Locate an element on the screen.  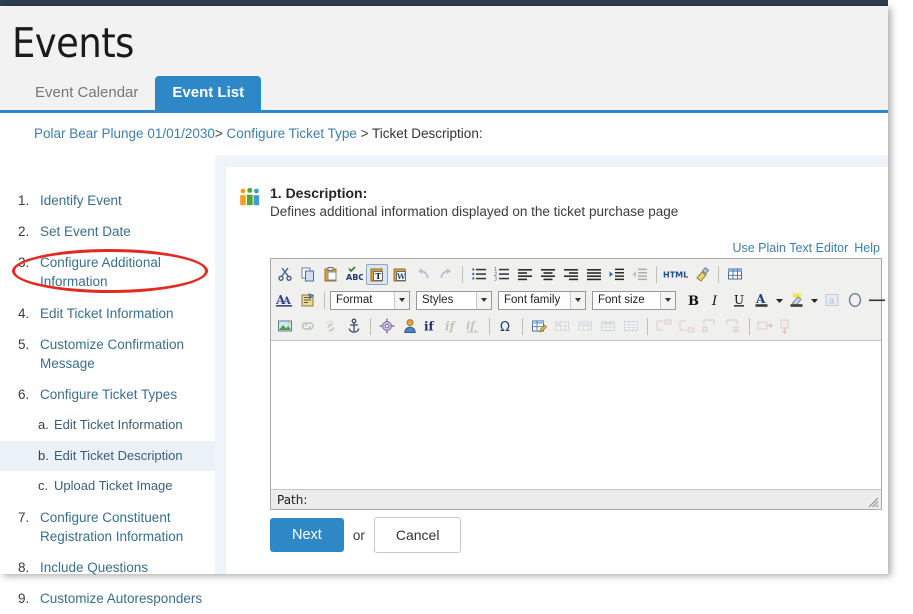
horizontal-rule-icon is located at coordinates (877, 300).